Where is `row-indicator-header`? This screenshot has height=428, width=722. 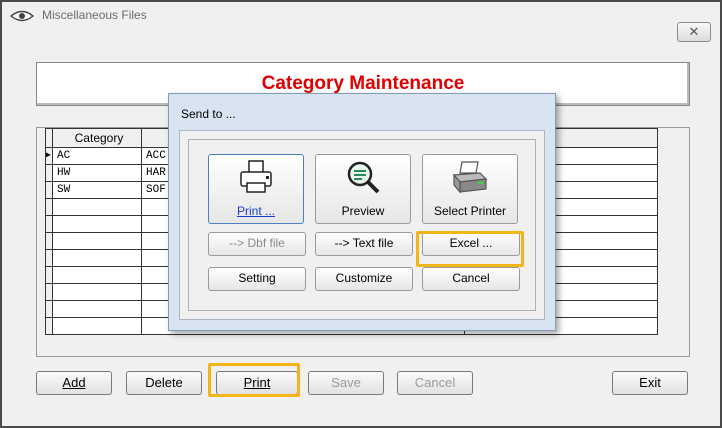 row-indicator-header is located at coordinates (49, 138).